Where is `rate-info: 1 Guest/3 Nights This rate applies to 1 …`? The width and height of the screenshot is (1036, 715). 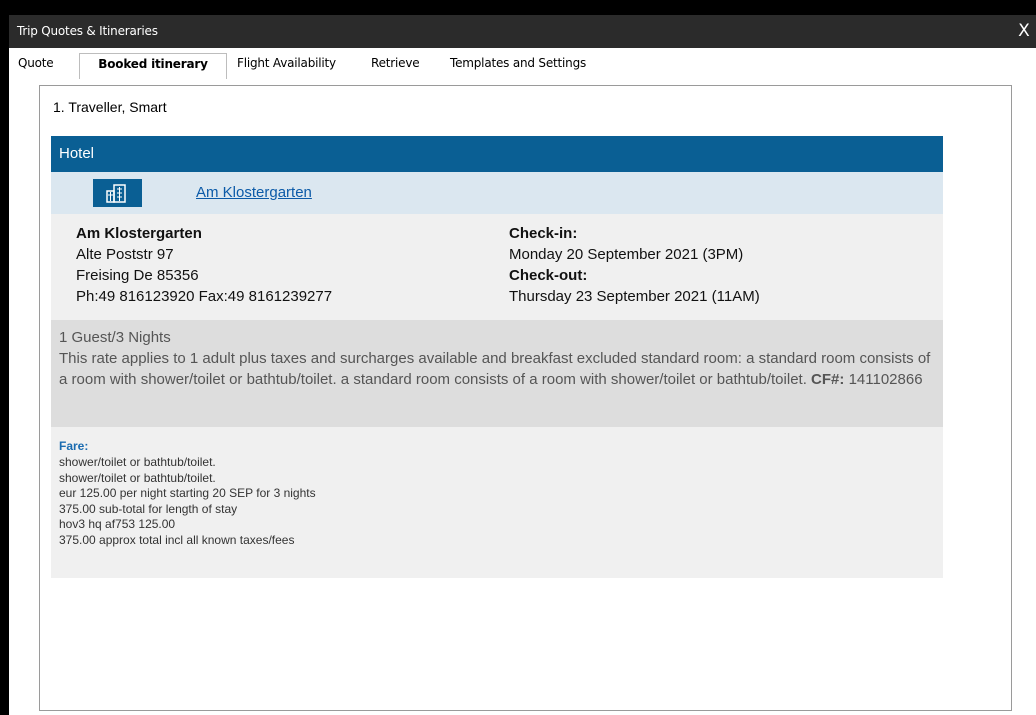
rate-info: 1 Guest/3 Nights This rate applies to 1 … is located at coordinates (497, 373).